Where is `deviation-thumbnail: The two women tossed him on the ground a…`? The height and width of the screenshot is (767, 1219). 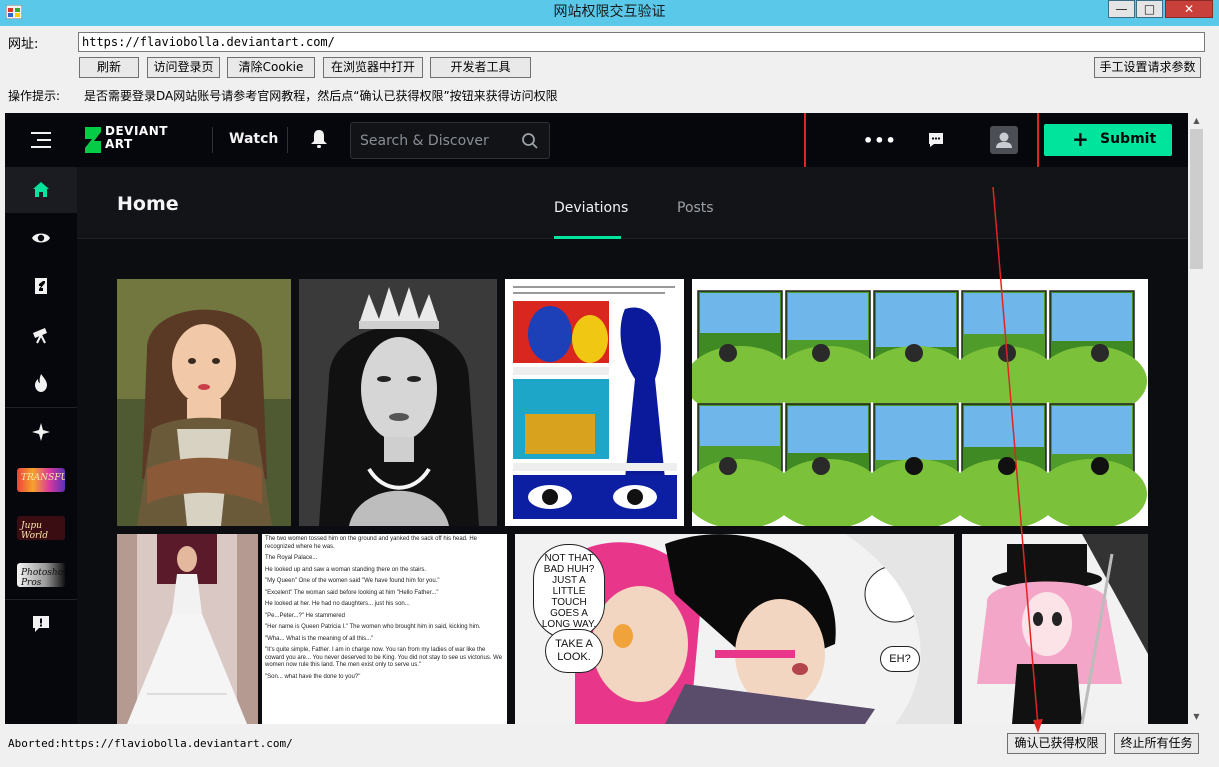
deviation-thumbnail: The two women tossed him on the ground a… is located at coordinates (384, 629).